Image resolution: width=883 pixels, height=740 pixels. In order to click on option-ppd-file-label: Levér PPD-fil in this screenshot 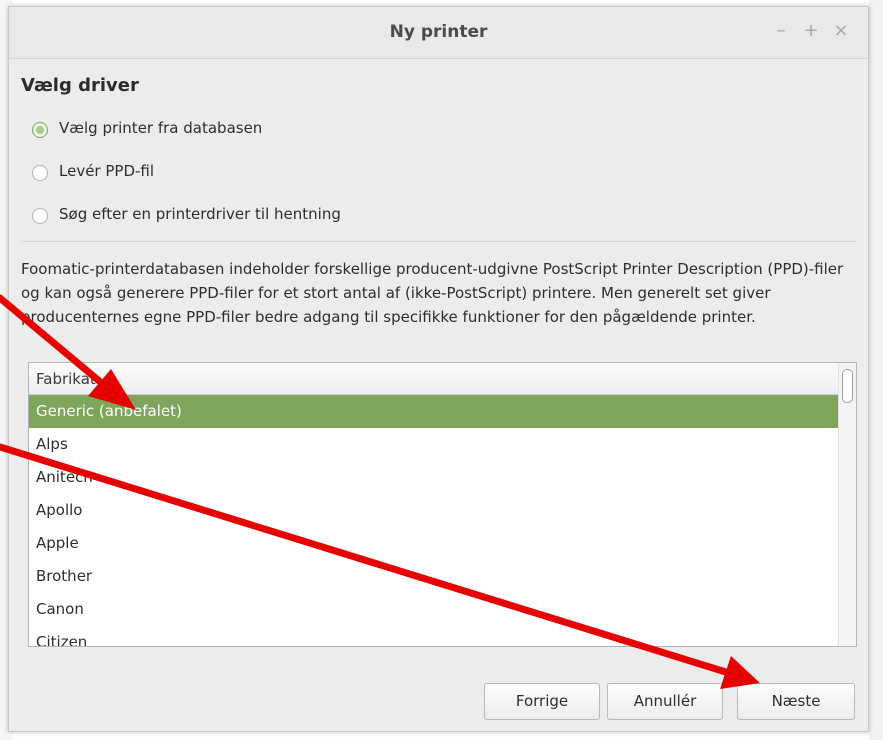, I will do `click(107, 171)`.